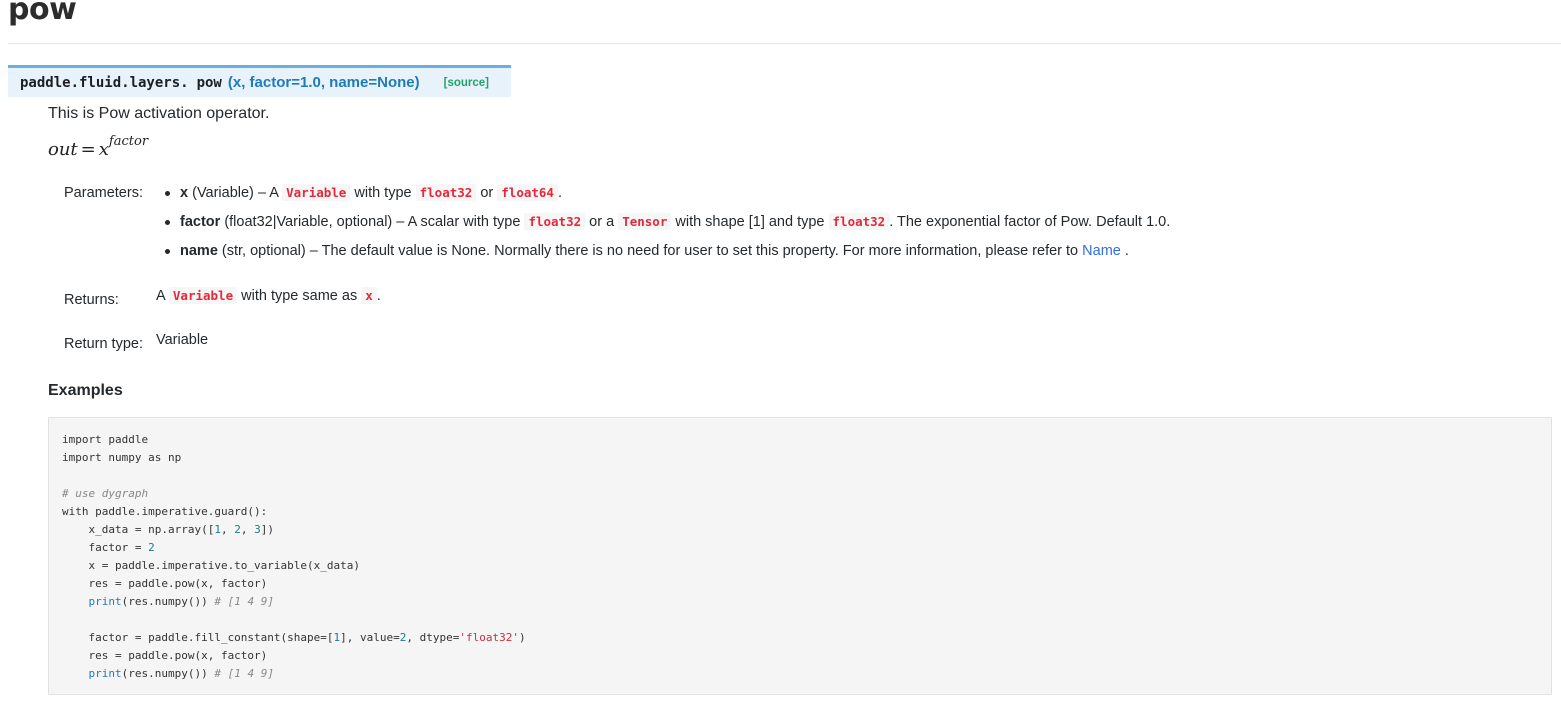  I want to click on code-line: # use dygraph, so click(806, 494).